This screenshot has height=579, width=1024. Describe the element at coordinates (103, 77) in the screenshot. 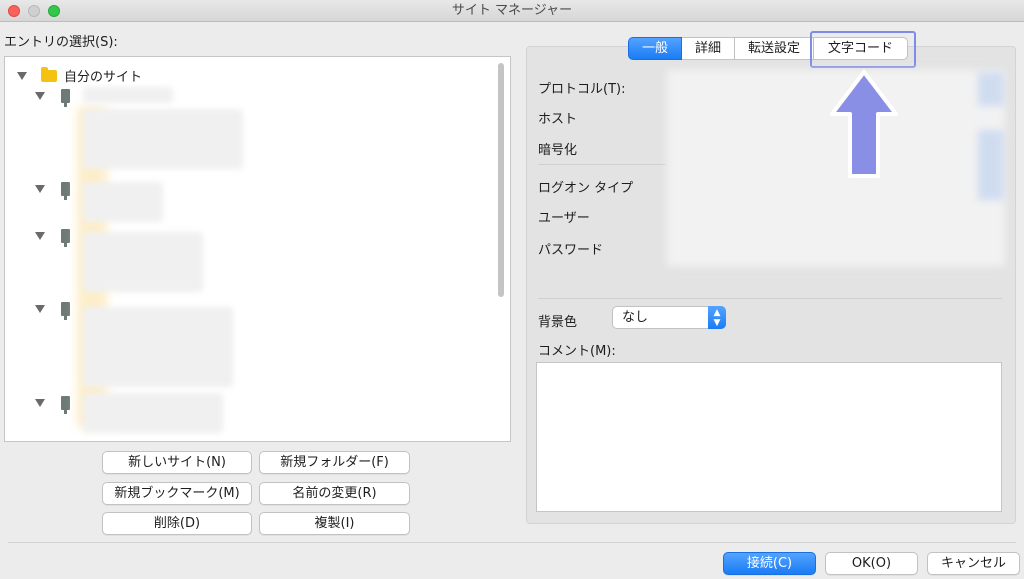

I see `tree-root-label: 自分のサイト` at that location.